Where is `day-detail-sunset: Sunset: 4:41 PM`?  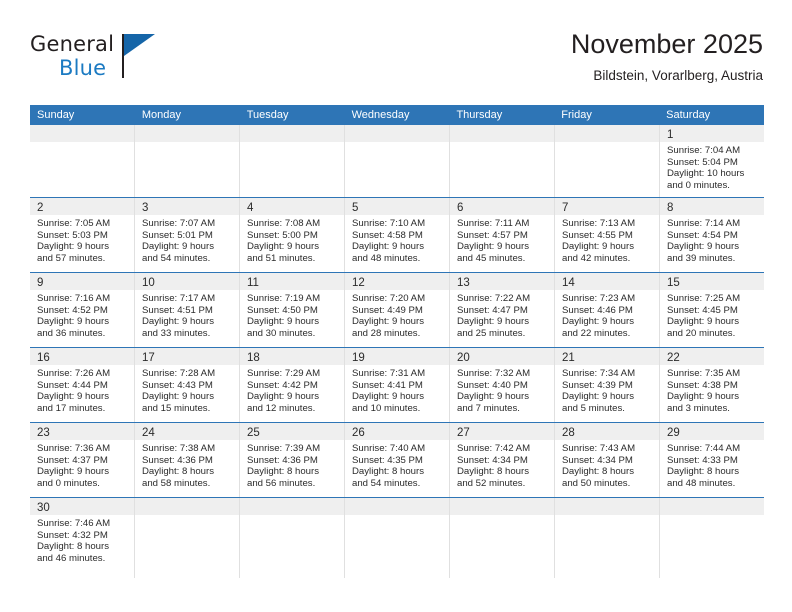 day-detail-sunset: Sunset: 4:41 PM is located at coordinates (387, 385).